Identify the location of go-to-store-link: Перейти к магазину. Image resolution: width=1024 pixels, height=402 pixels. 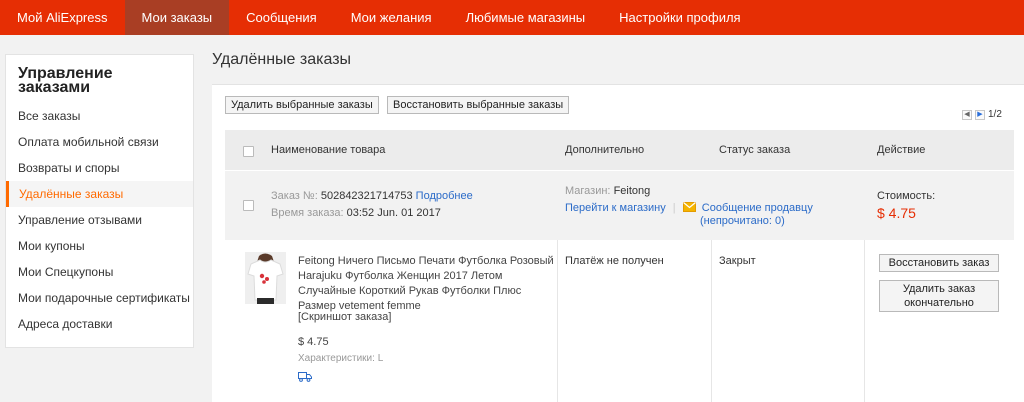
(615, 208).